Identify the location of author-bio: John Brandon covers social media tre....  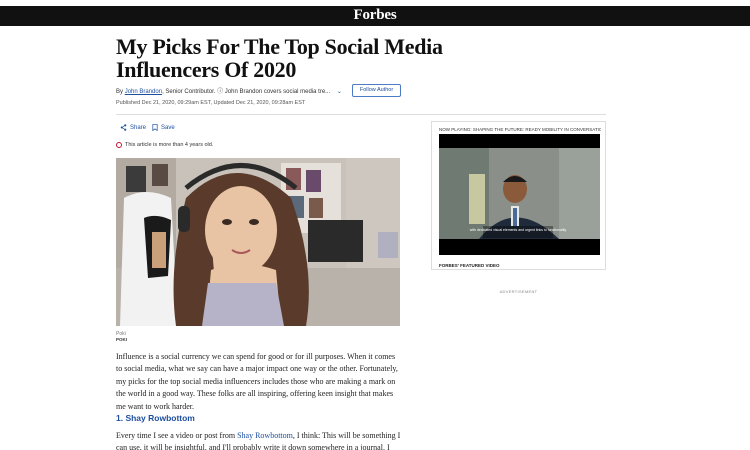
(277, 92).